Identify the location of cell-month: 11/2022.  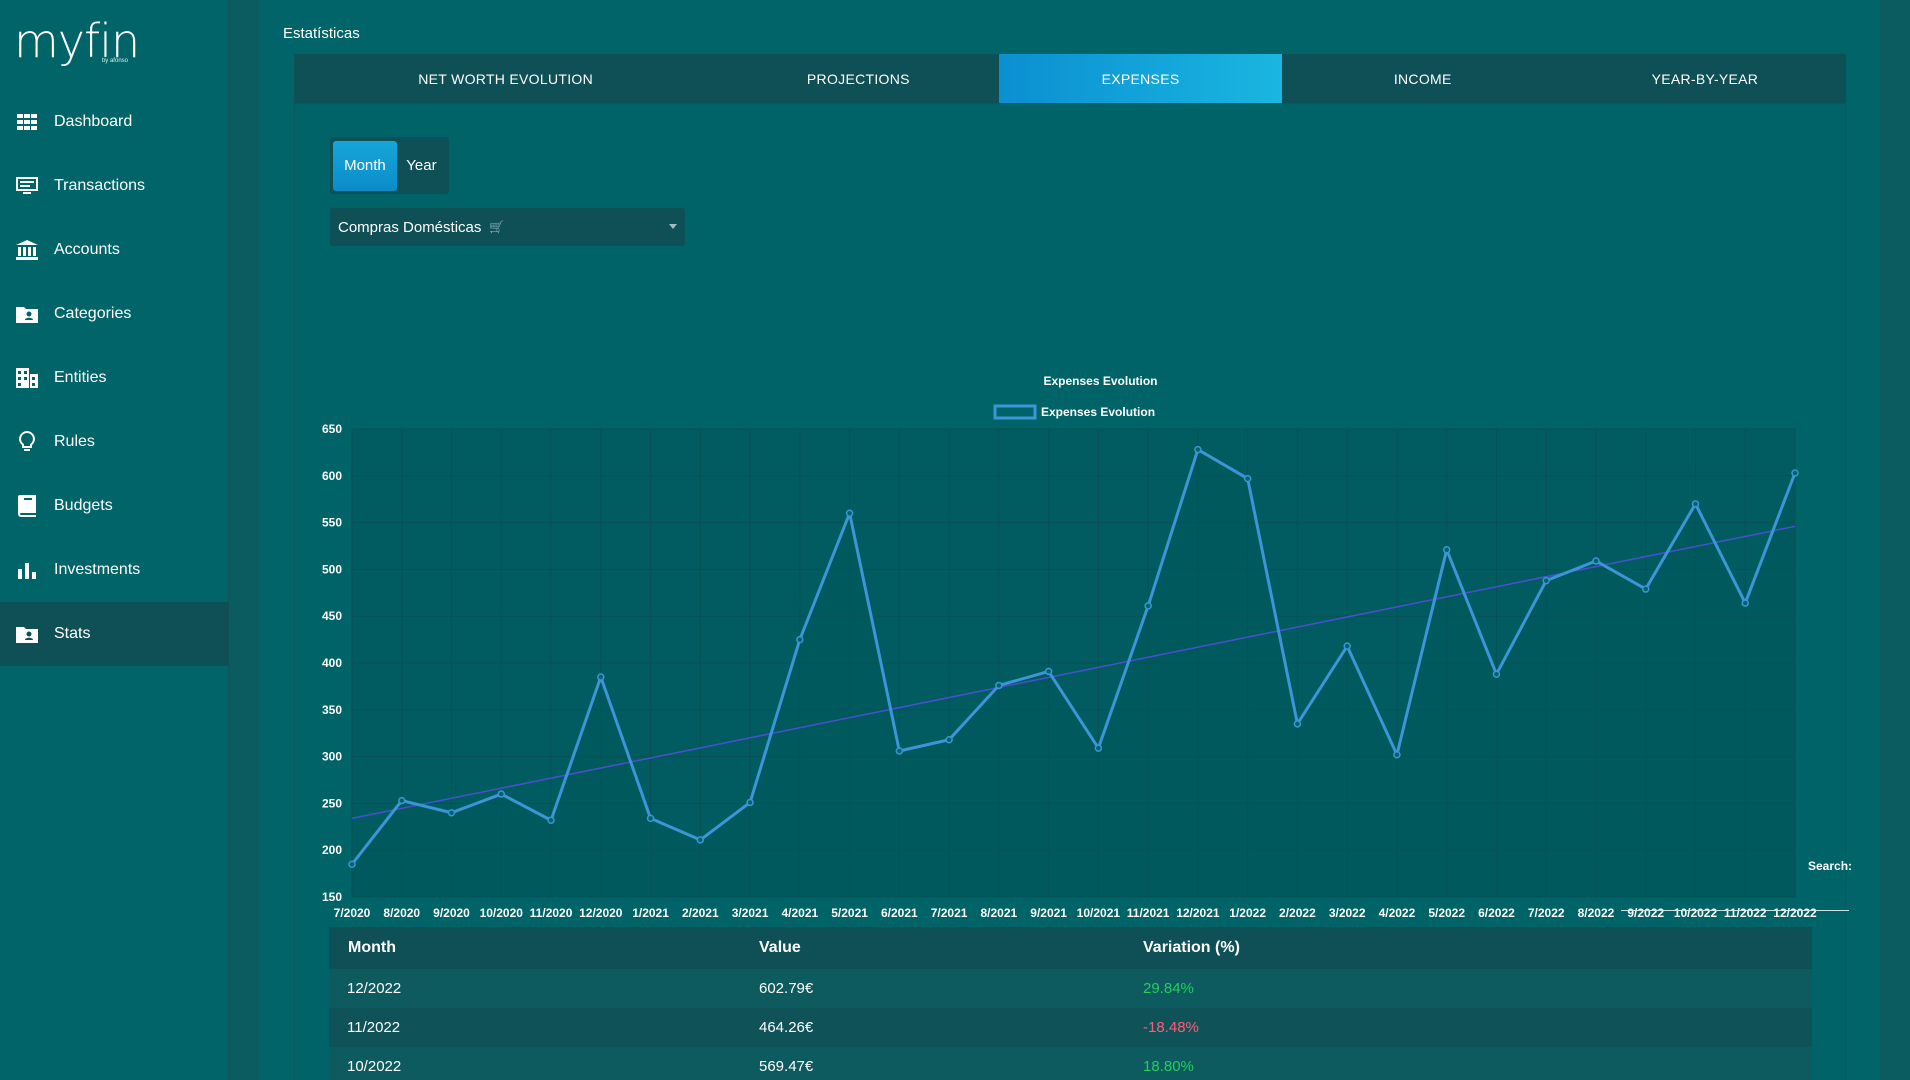
(374, 1027).